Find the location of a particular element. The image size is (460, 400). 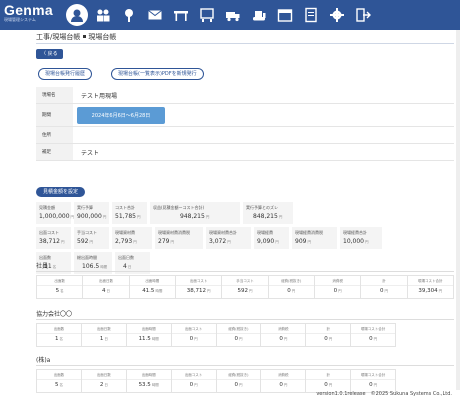

calendar-icon is located at coordinates (285, 15).